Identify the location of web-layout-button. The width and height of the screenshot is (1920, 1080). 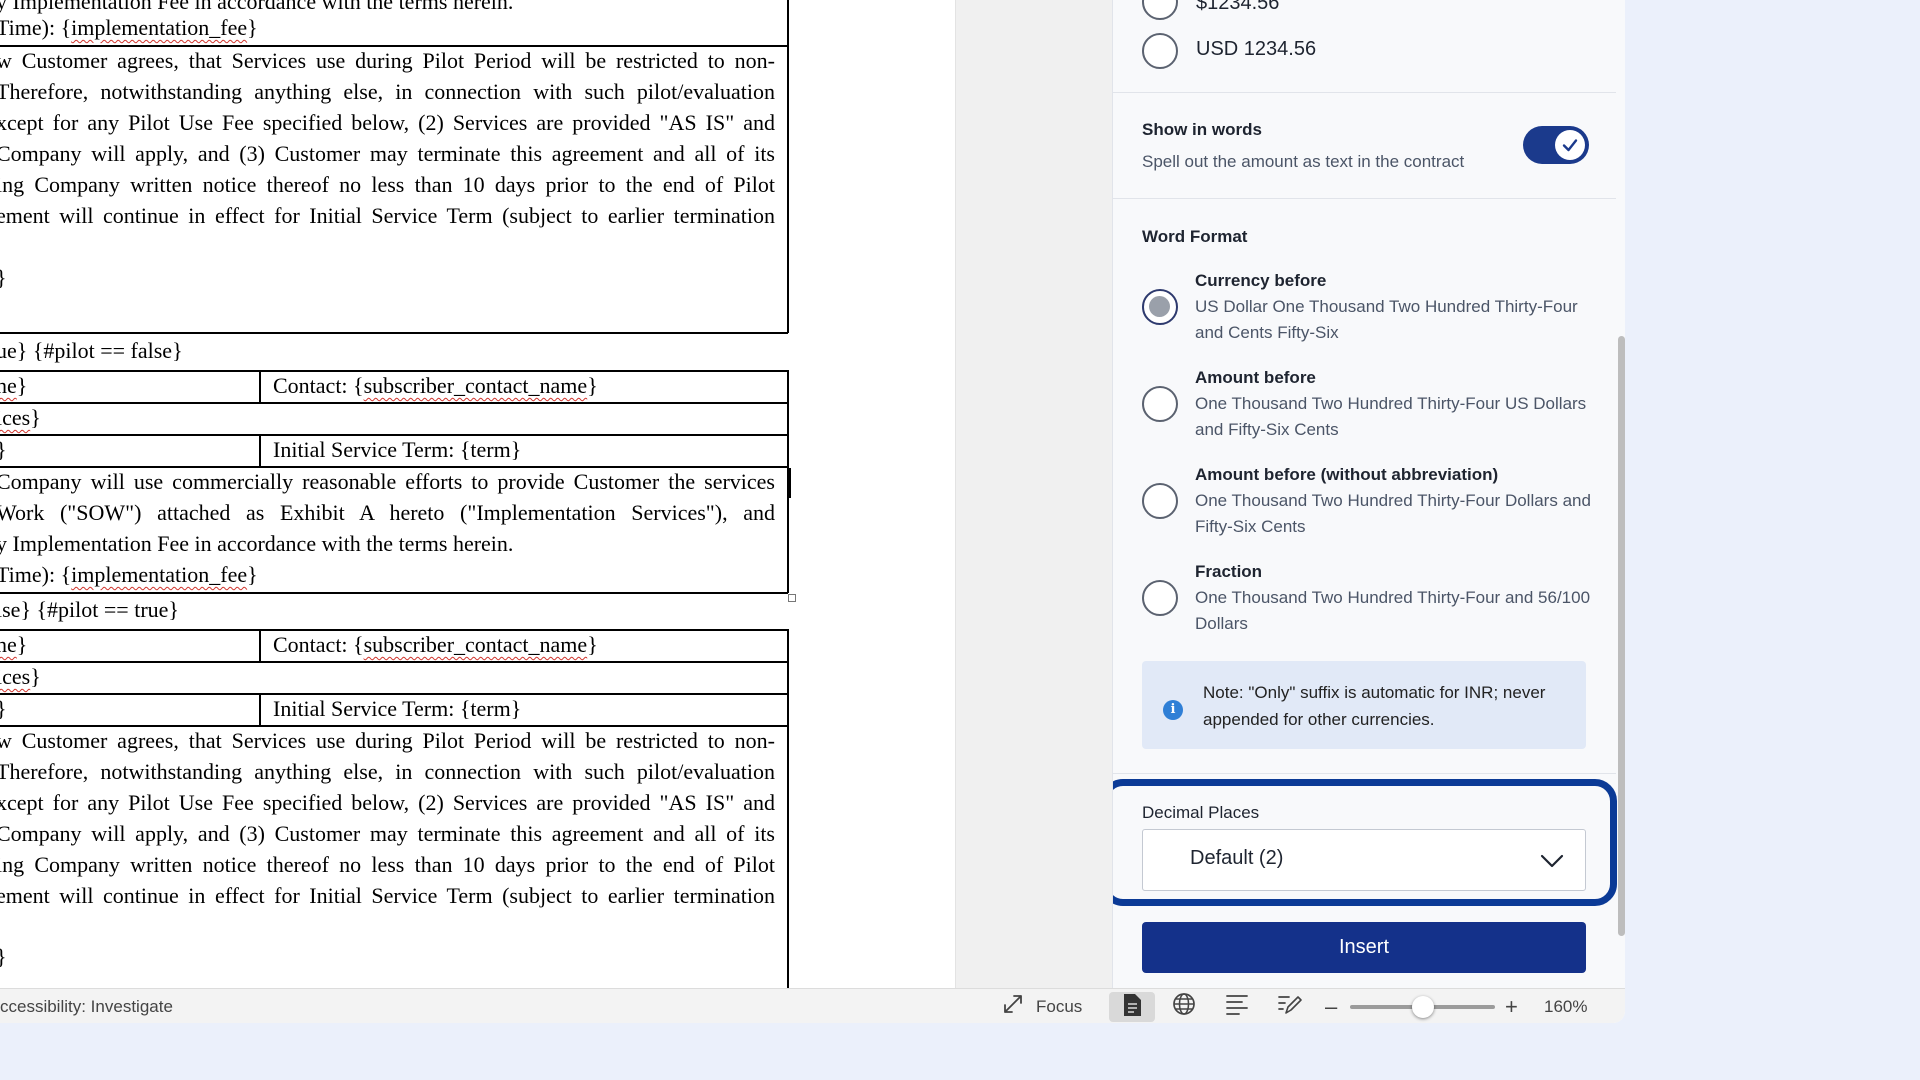
(1184, 1006).